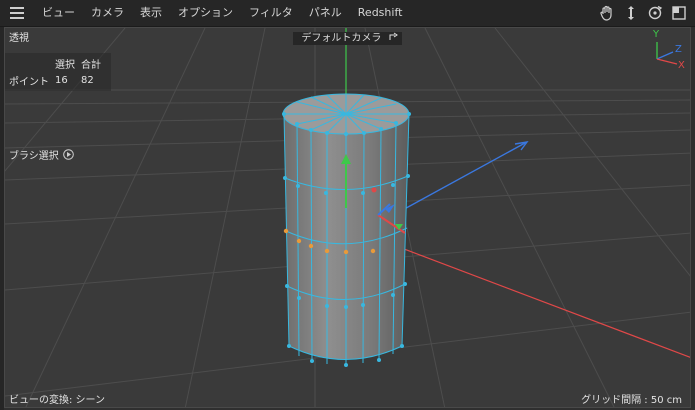 This screenshot has width=695, height=410. I want to click on grid-spacing-label: グリッド間隔 : 50 cm, so click(631, 400).